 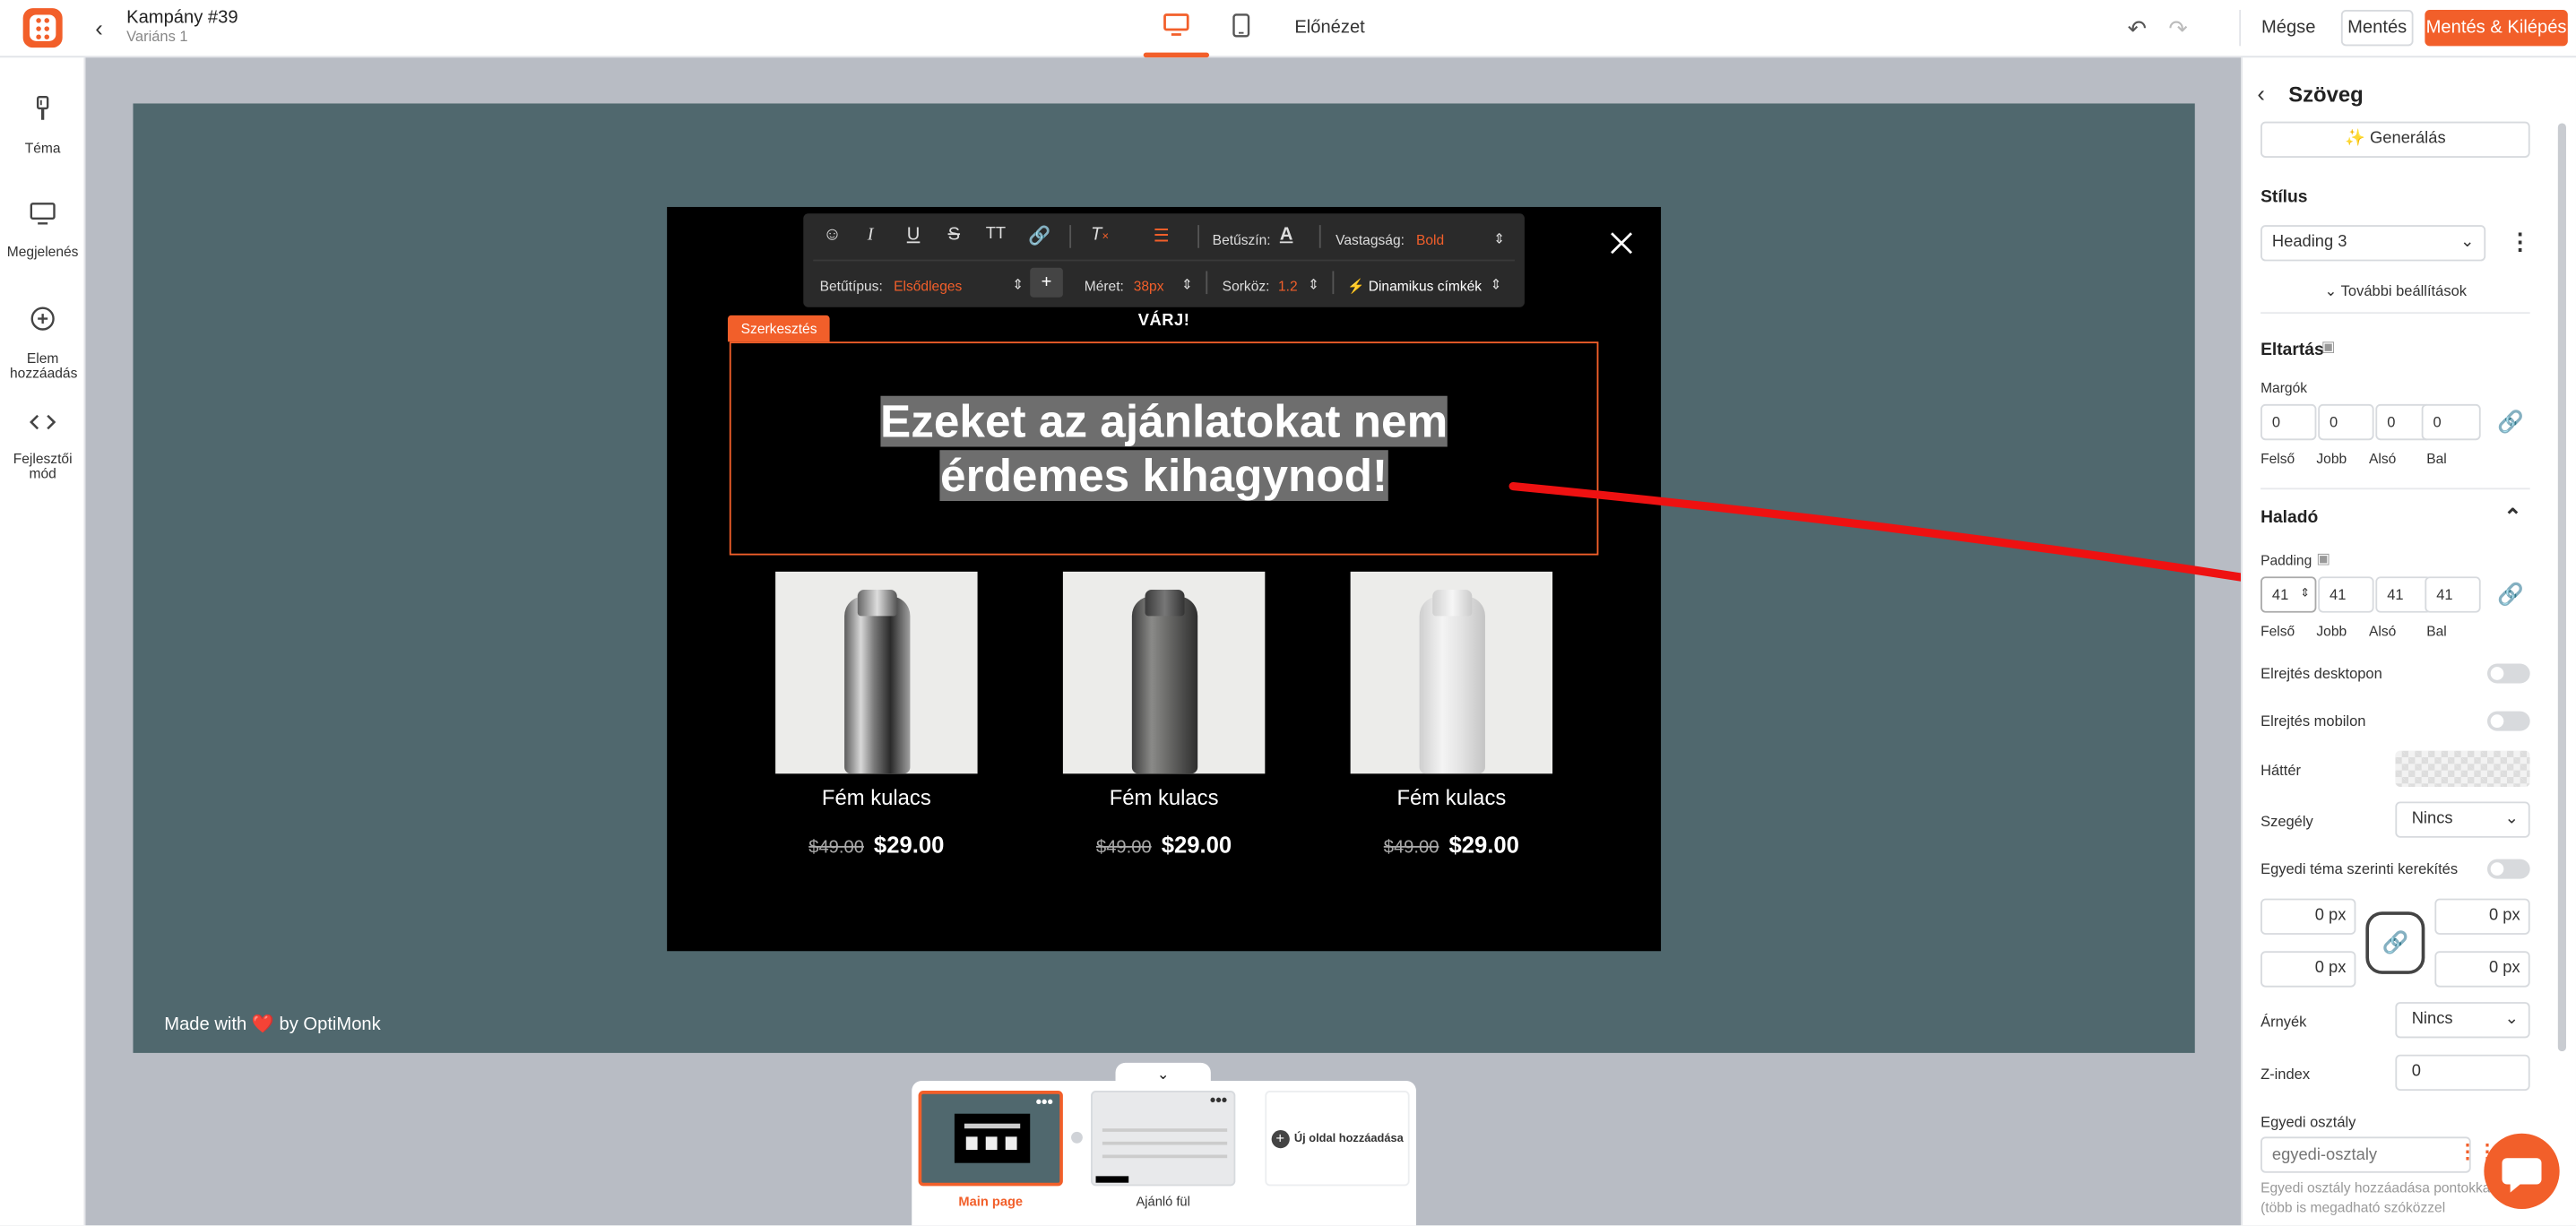 What do you see at coordinates (2395, 139) in the screenshot?
I see `generate-button: ✨ Generálás` at bounding box center [2395, 139].